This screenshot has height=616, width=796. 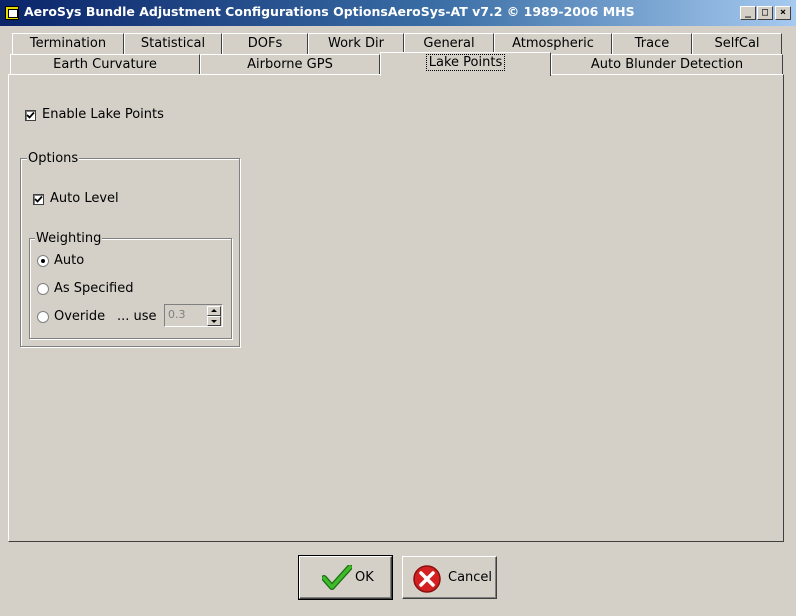 What do you see at coordinates (652, 44) in the screenshot?
I see `tab-trace: Trace` at bounding box center [652, 44].